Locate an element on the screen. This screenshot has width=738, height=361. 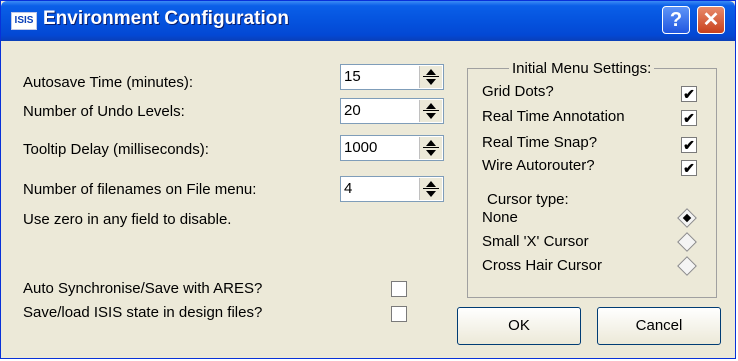
tooltip-delay-label: Tooltip Delay (milliseconds): is located at coordinates (116, 149).